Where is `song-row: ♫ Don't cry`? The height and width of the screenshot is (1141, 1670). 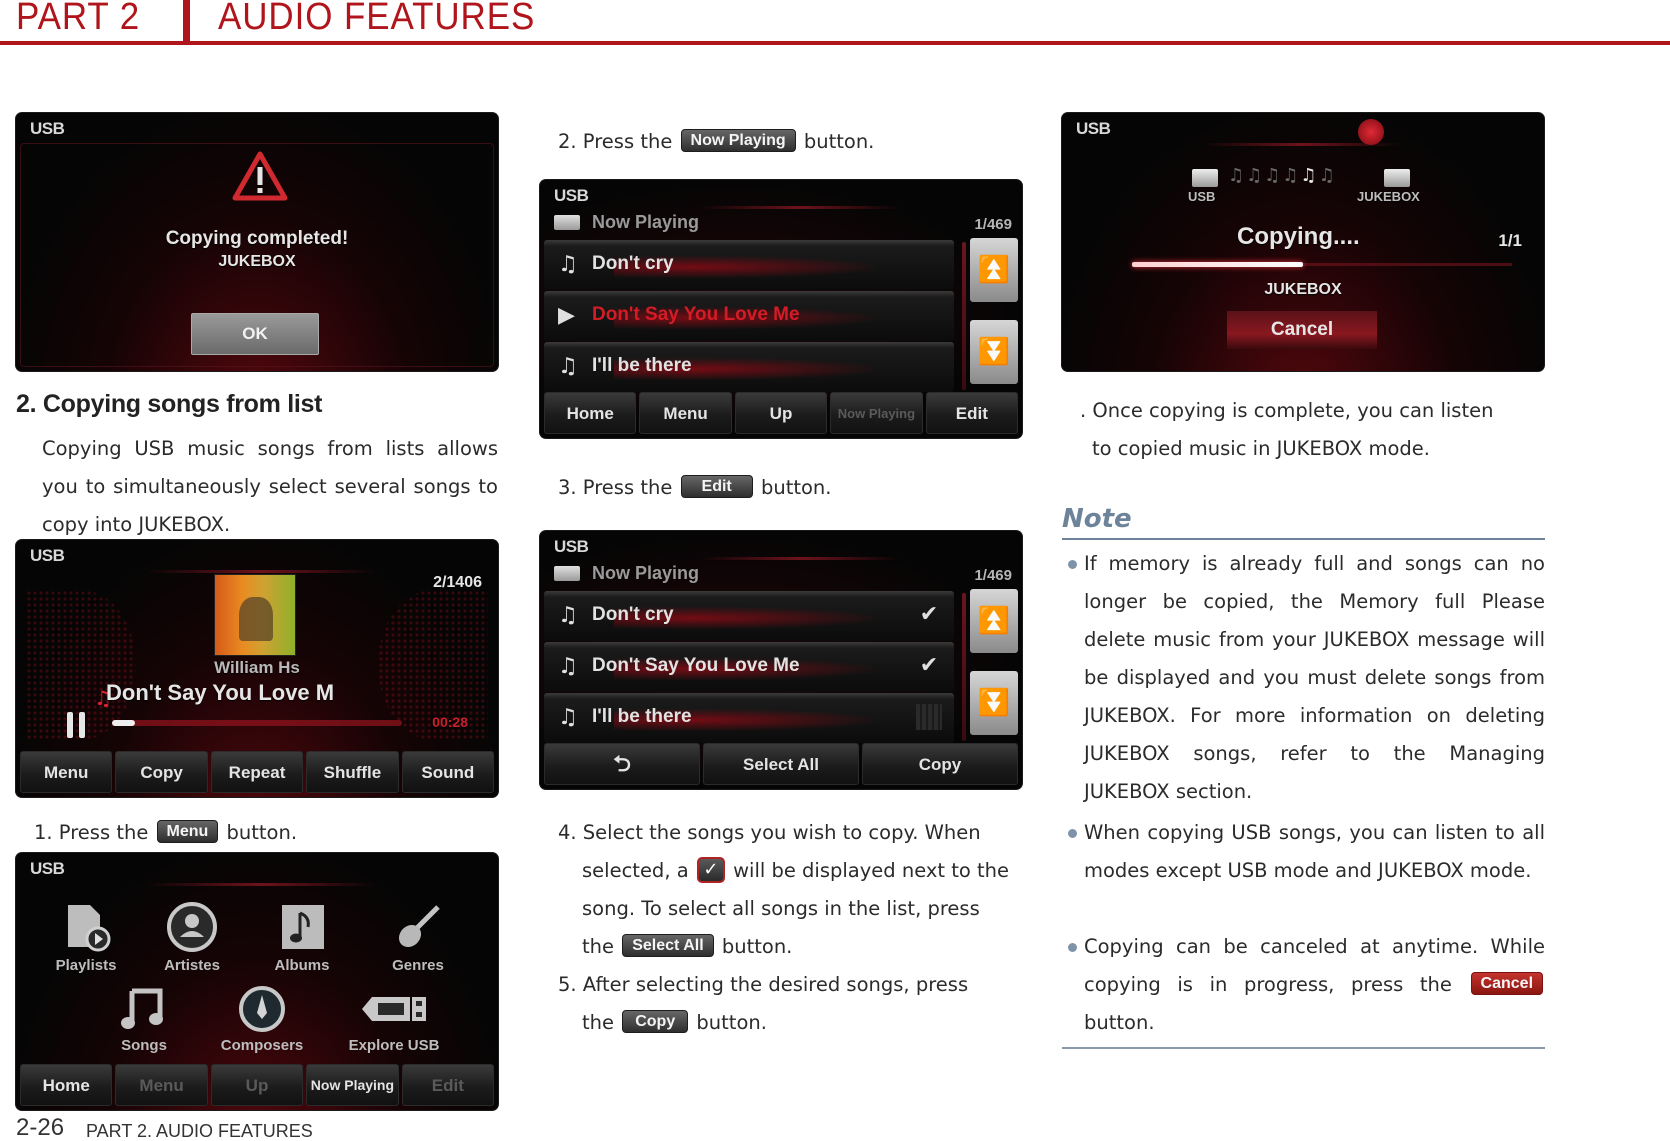
song-row: ♫ Don't cry is located at coordinates (749, 265).